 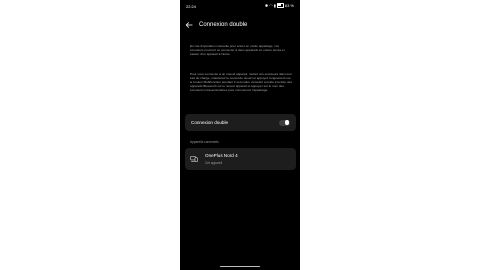 I want to click on device-name: OnePlus Nord 4, so click(x=221, y=155).